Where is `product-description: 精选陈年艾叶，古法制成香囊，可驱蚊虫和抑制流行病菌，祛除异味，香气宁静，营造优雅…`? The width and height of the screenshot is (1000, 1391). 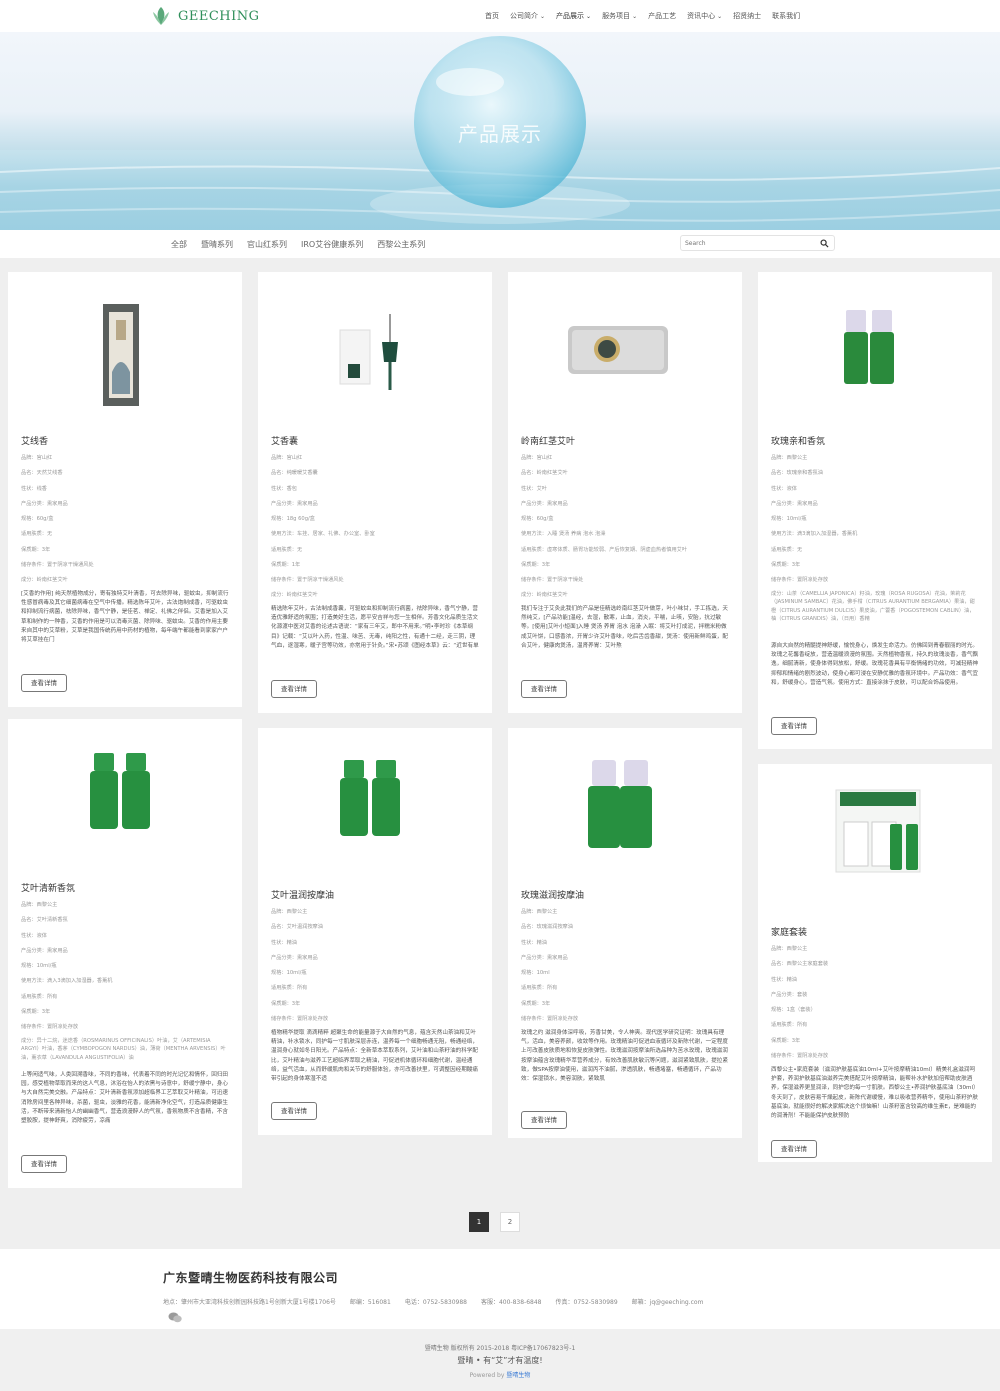
product-description: 精选陈年艾叶，古法制成香囊，可驱蚊虫和抑制流行病菌，祛除异味，香气宁静，营造优雅… is located at coordinates (375, 627).